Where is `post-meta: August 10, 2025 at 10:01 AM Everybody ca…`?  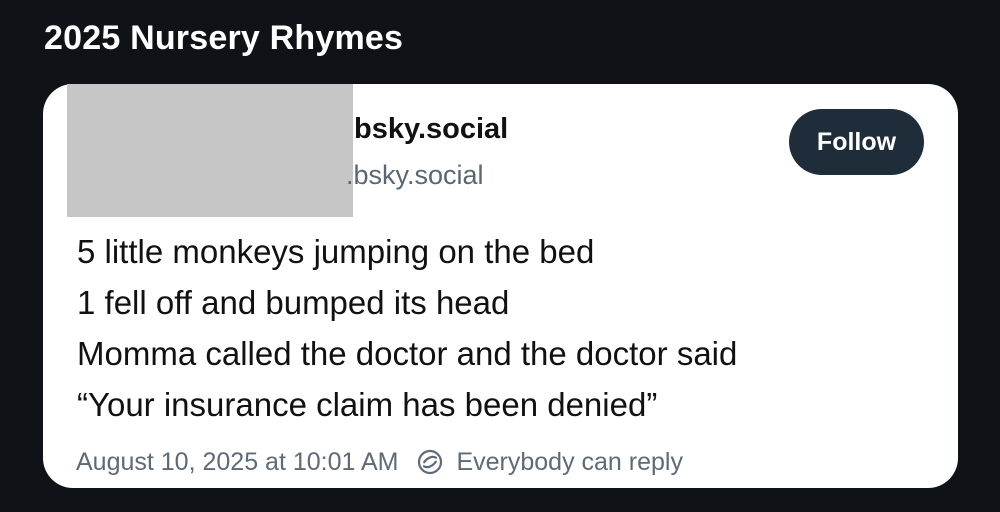
post-meta: August 10, 2025 at 10:01 AM Everybody ca… is located at coordinates (379, 462).